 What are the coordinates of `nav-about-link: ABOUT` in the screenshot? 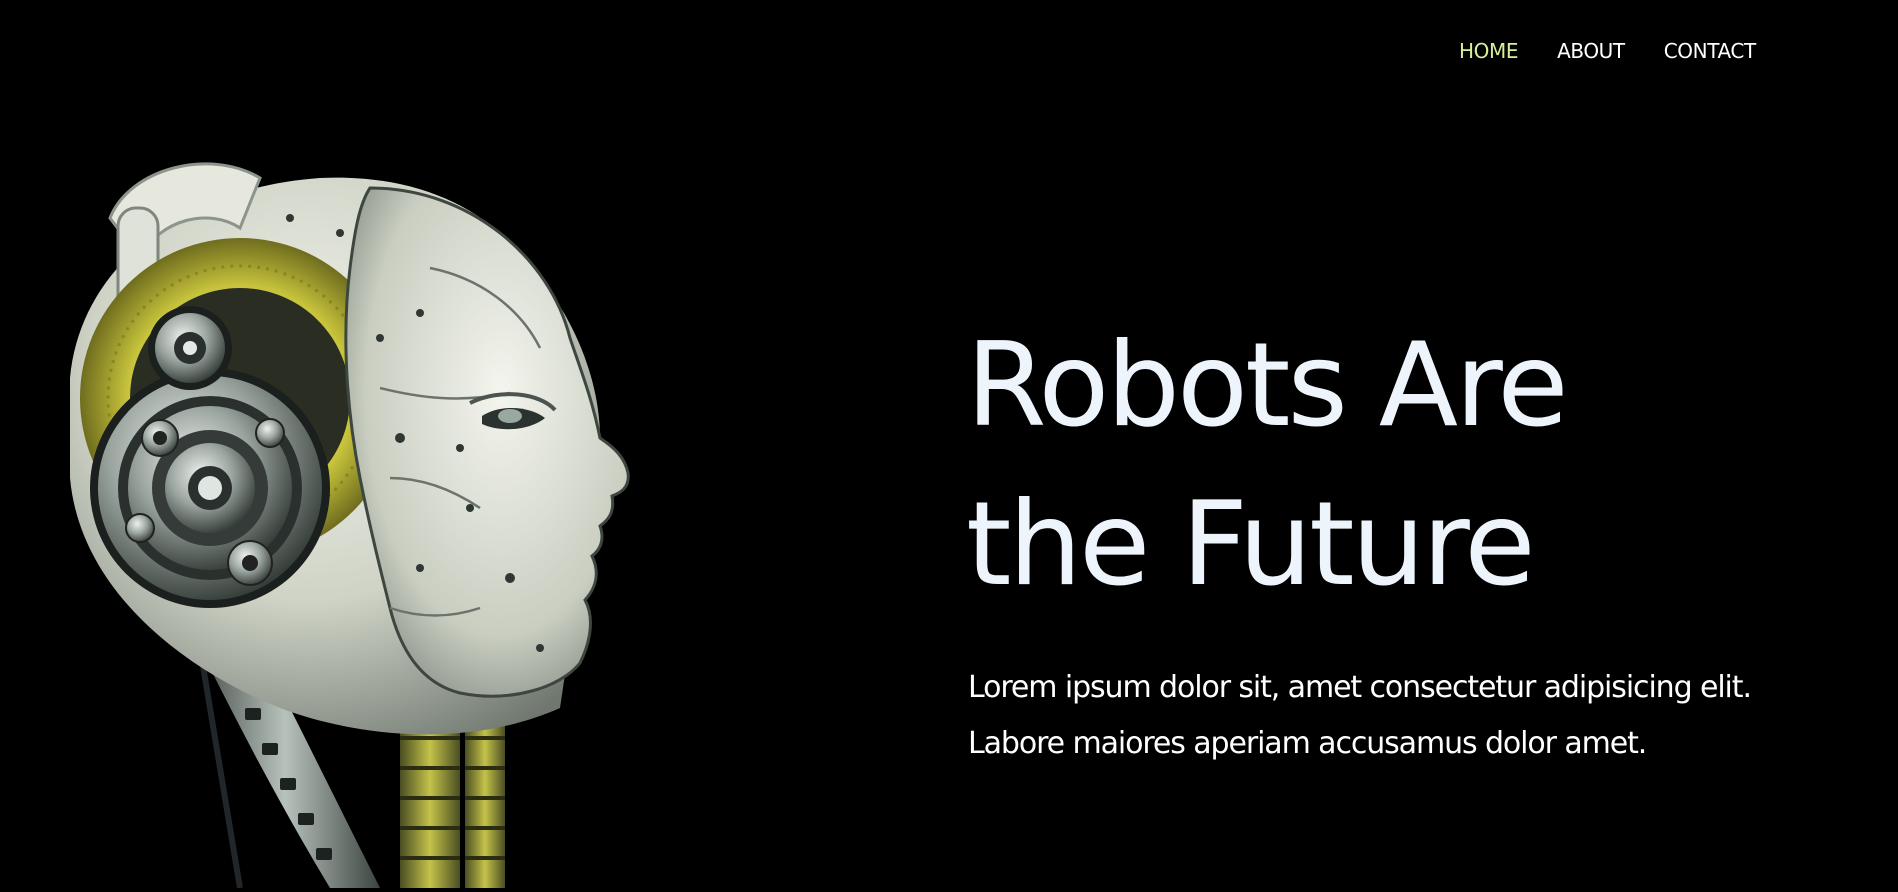 It's located at (1591, 51).